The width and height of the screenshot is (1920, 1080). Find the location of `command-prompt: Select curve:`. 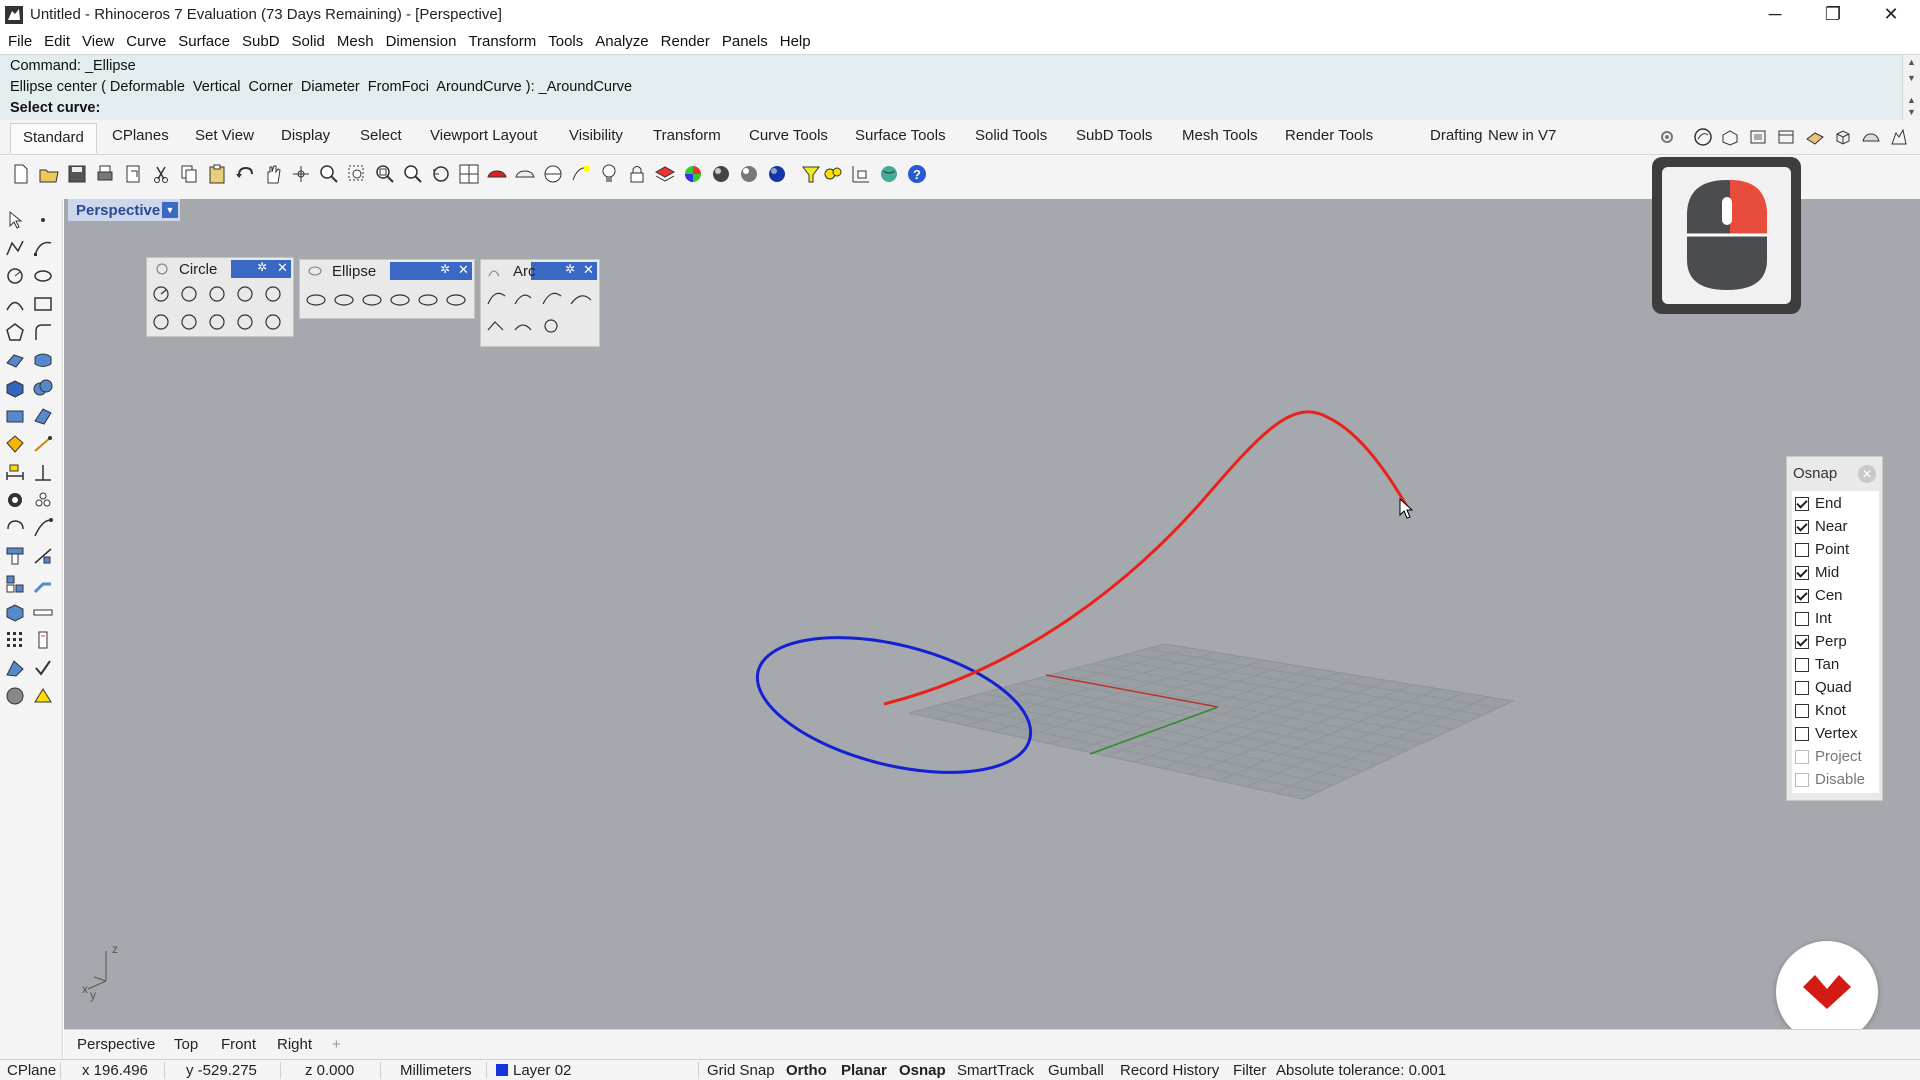

command-prompt: Select curve: is located at coordinates (55, 108).